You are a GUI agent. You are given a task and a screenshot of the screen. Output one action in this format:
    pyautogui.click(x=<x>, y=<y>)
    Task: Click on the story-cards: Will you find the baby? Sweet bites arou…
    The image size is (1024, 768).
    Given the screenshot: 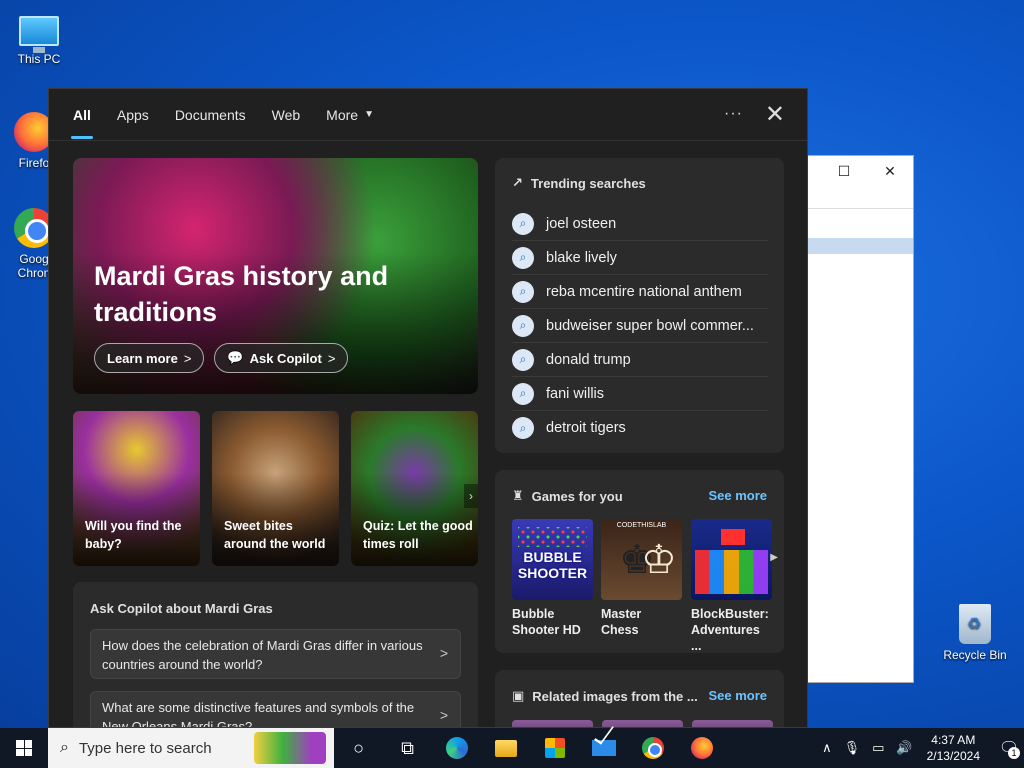 What is the action you would take?
    pyautogui.click(x=275, y=488)
    